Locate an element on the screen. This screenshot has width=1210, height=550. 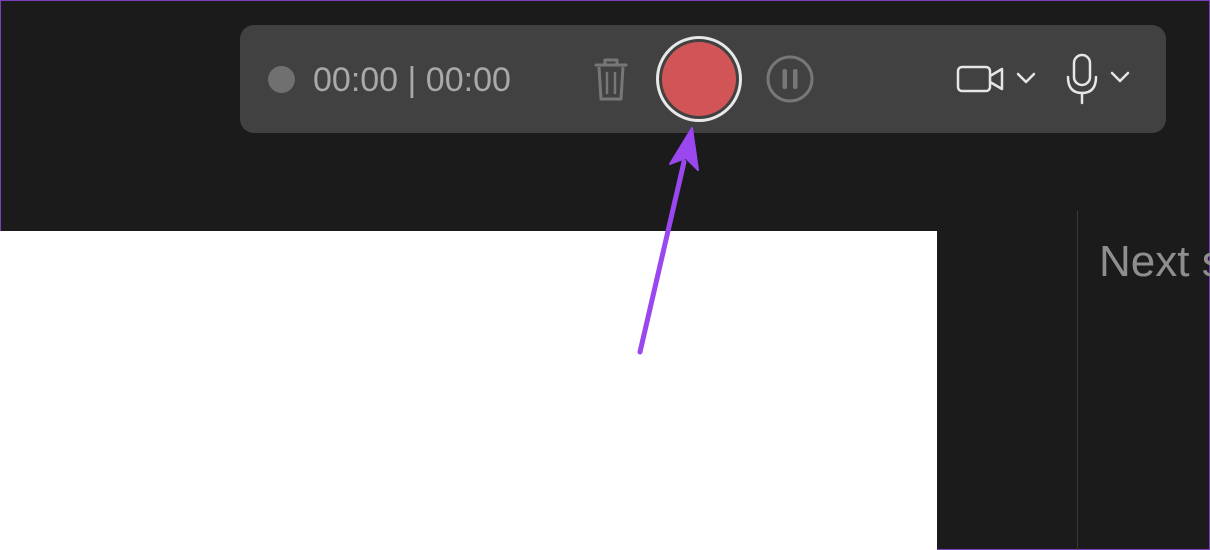
microphone-icon is located at coordinates (1098, 79).